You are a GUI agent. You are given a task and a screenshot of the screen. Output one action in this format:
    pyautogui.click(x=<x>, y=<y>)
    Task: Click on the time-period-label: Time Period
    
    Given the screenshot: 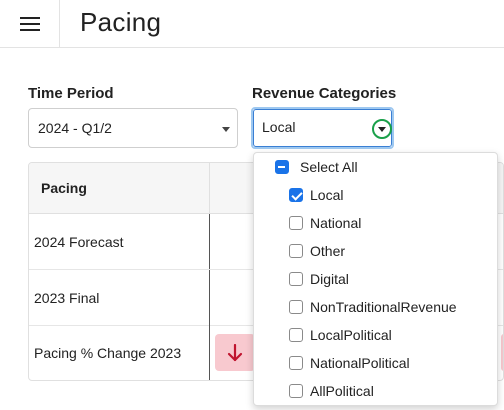 What is the action you would take?
    pyautogui.click(x=71, y=93)
    